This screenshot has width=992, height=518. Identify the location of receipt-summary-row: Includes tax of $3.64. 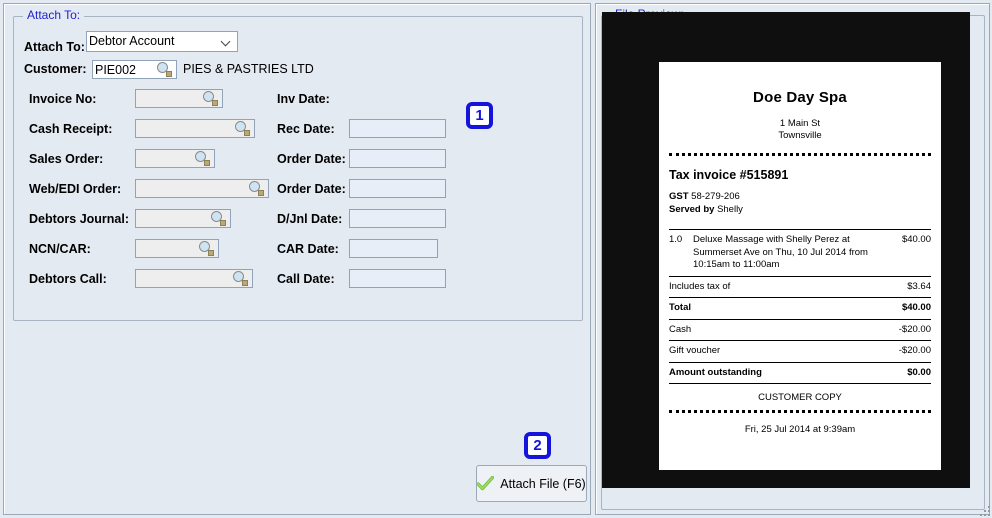
(800, 287).